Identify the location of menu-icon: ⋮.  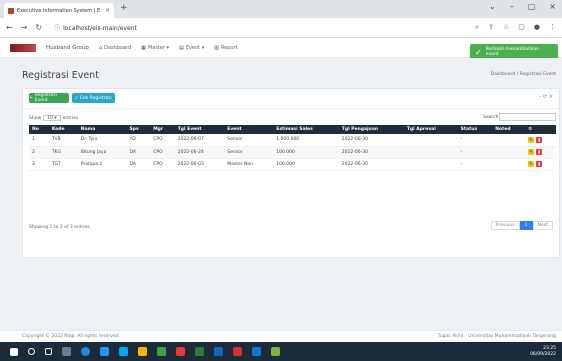
(552, 27).